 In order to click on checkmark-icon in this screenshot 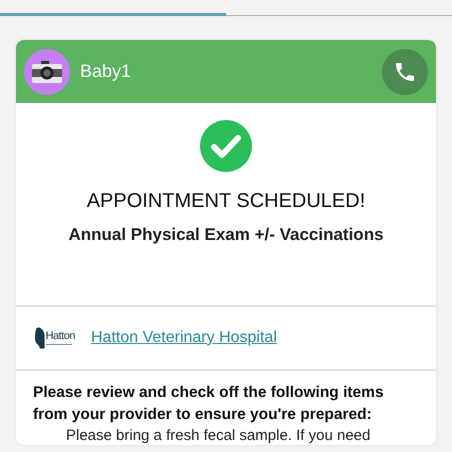, I will do `click(226, 146)`.